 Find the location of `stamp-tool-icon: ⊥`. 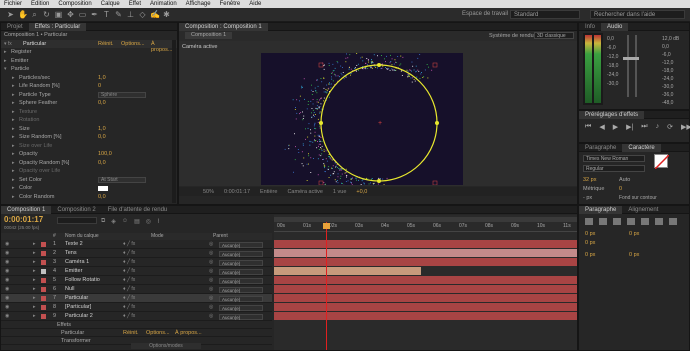

stamp-tool-icon: ⊥ is located at coordinates (130, 14).